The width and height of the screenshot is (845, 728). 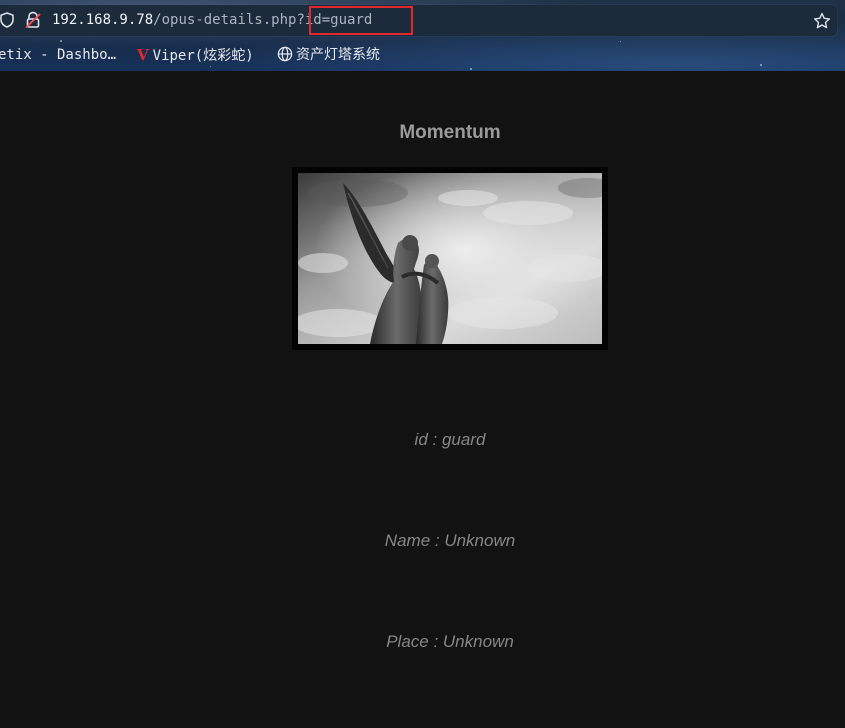 What do you see at coordinates (203, 56) in the screenshot?
I see `bookmark-label: Viper(炫彩蛇)` at bounding box center [203, 56].